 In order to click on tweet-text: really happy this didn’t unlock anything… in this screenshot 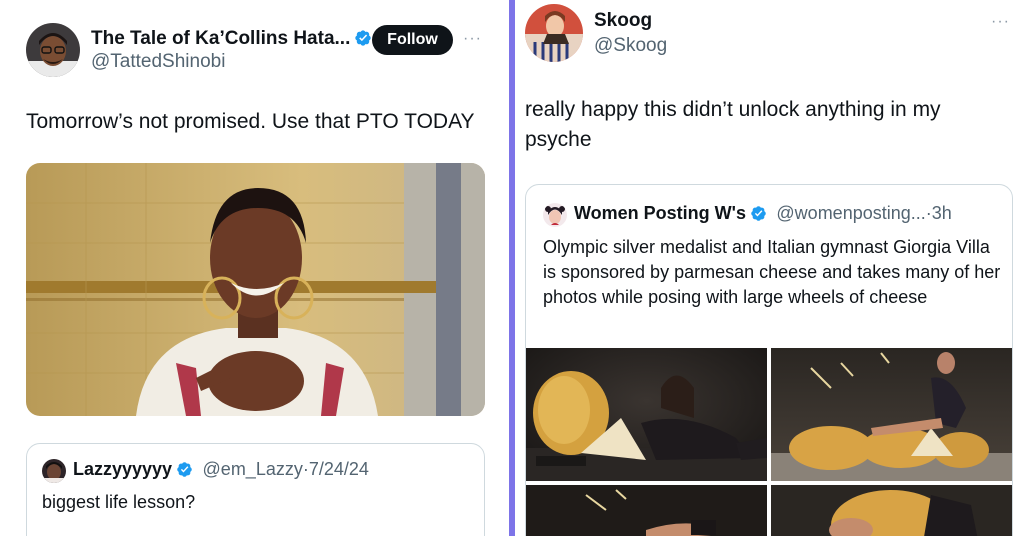, I will do `click(733, 124)`.